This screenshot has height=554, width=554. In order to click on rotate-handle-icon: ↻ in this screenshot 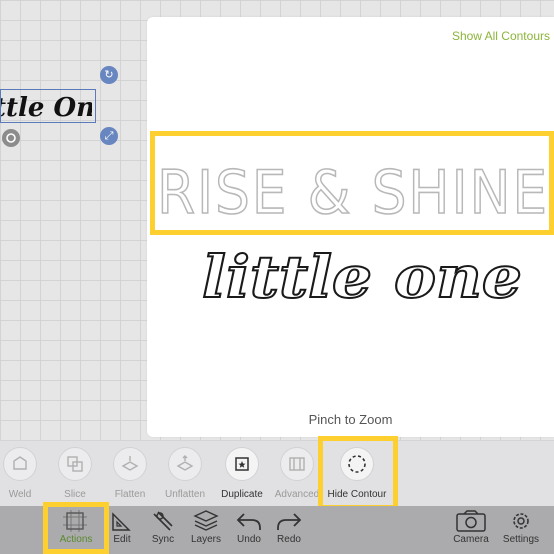, I will do `click(109, 75)`.